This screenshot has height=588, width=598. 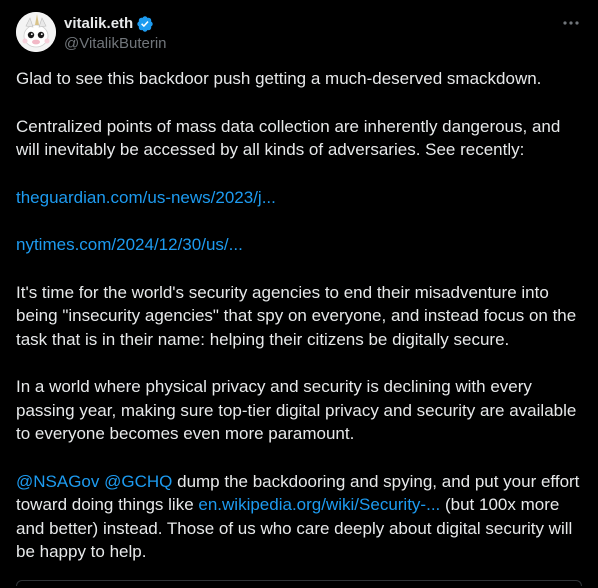 I want to click on more-options-button, so click(x=571, y=23).